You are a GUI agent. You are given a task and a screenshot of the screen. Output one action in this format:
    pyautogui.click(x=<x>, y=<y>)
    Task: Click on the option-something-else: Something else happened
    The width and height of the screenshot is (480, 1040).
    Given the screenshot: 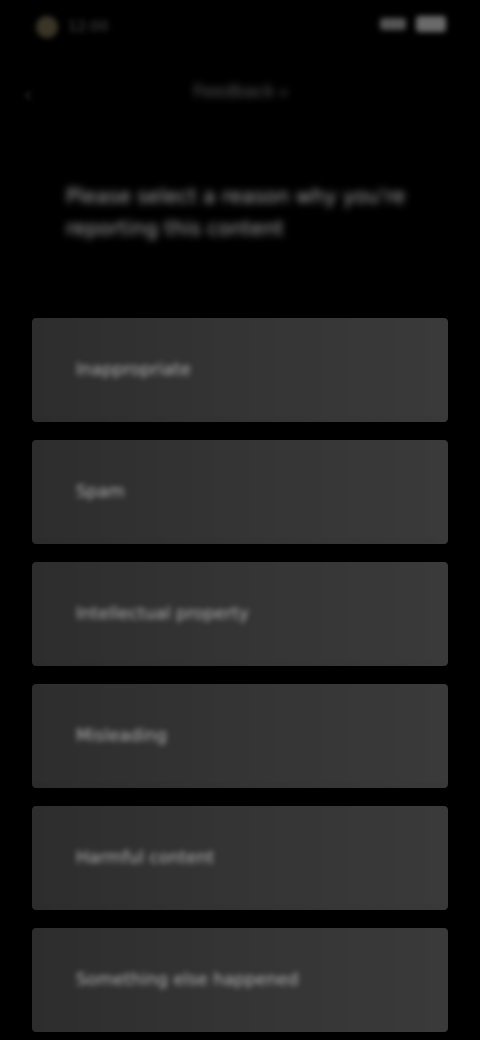 What is the action you would take?
    pyautogui.click(x=240, y=980)
    